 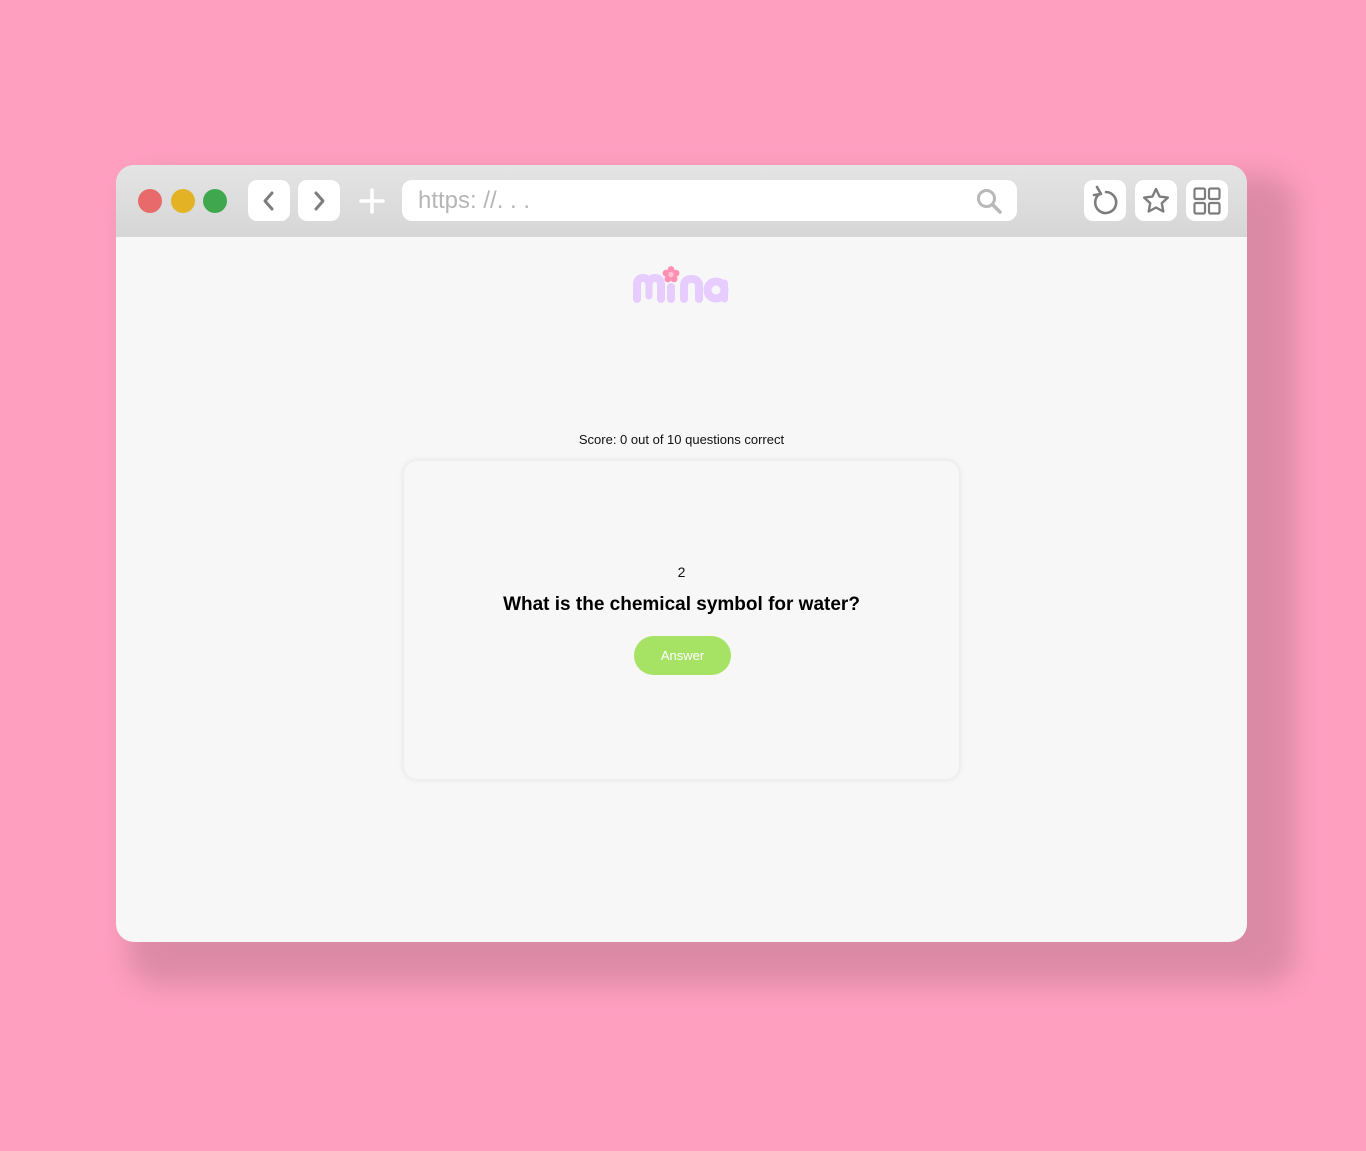 What do you see at coordinates (372, 201) in the screenshot?
I see `plus-icon` at bounding box center [372, 201].